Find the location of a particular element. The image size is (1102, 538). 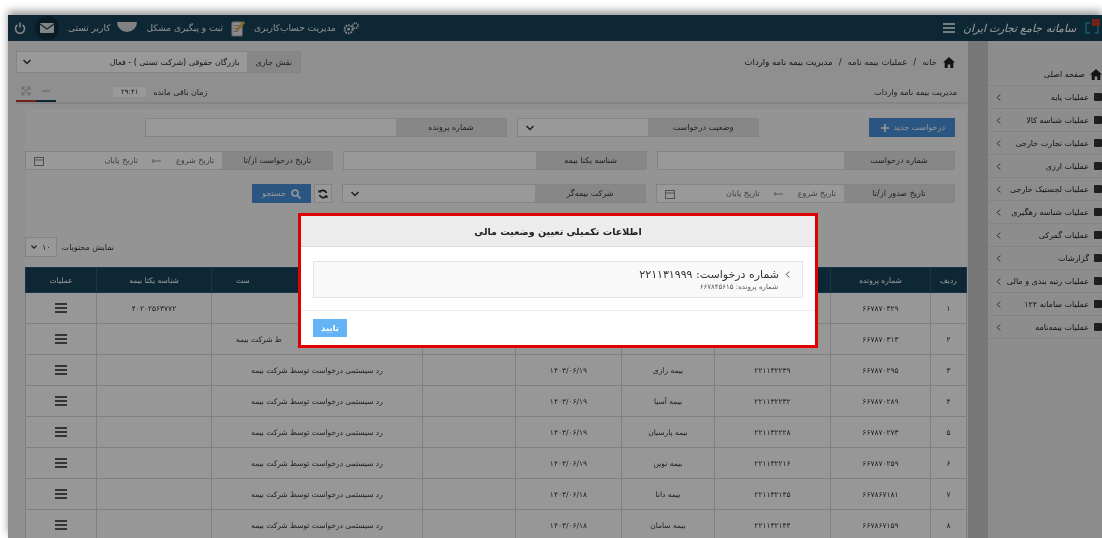

refresh-button is located at coordinates (322, 193).